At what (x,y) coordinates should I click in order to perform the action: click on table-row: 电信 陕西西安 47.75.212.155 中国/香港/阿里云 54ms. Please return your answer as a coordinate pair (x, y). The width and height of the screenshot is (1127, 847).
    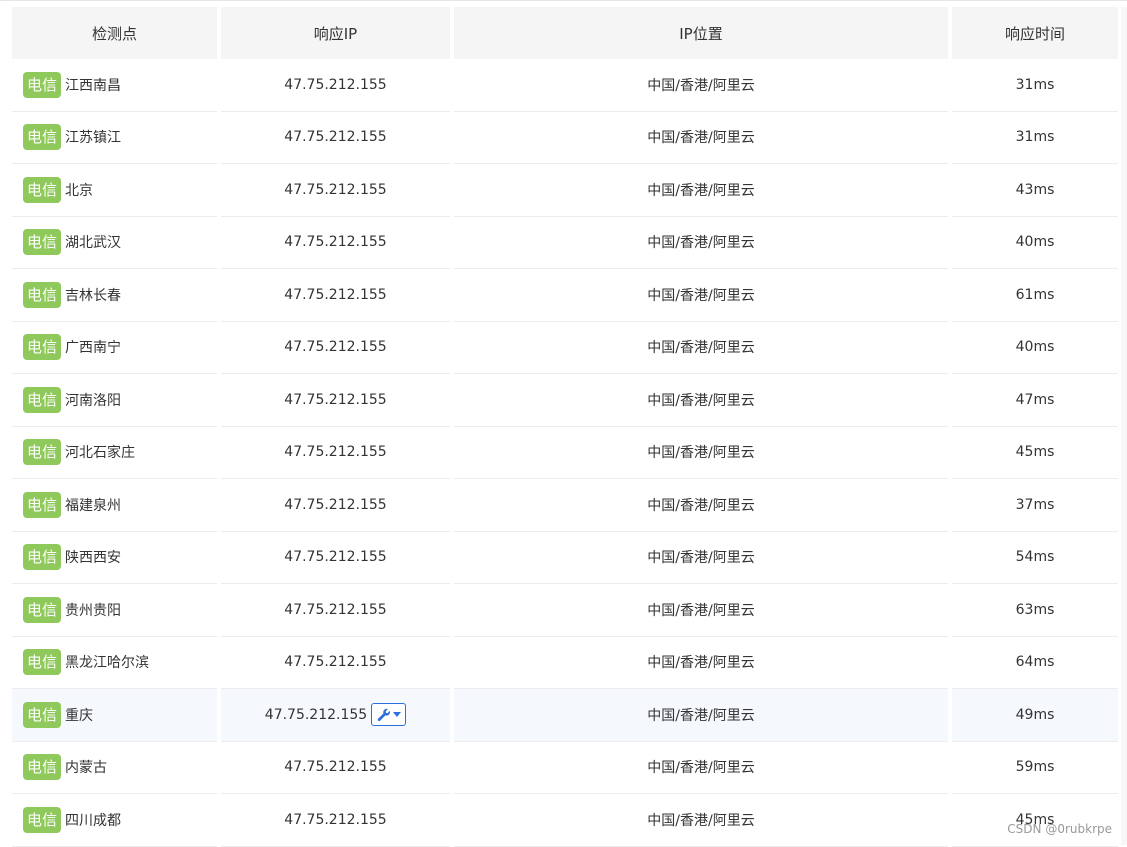
    Looking at the image, I should click on (565, 558).